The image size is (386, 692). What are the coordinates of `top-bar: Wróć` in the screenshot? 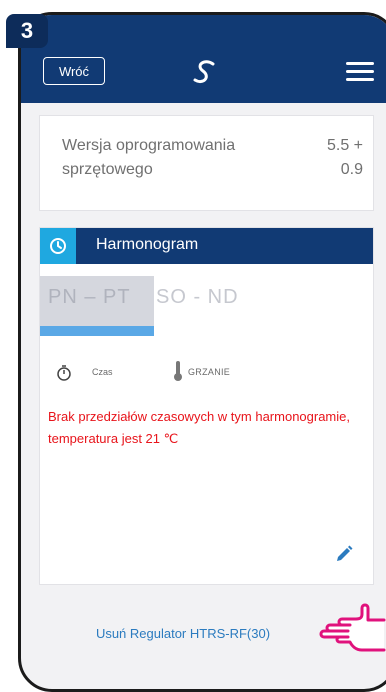 It's located at (203, 59).